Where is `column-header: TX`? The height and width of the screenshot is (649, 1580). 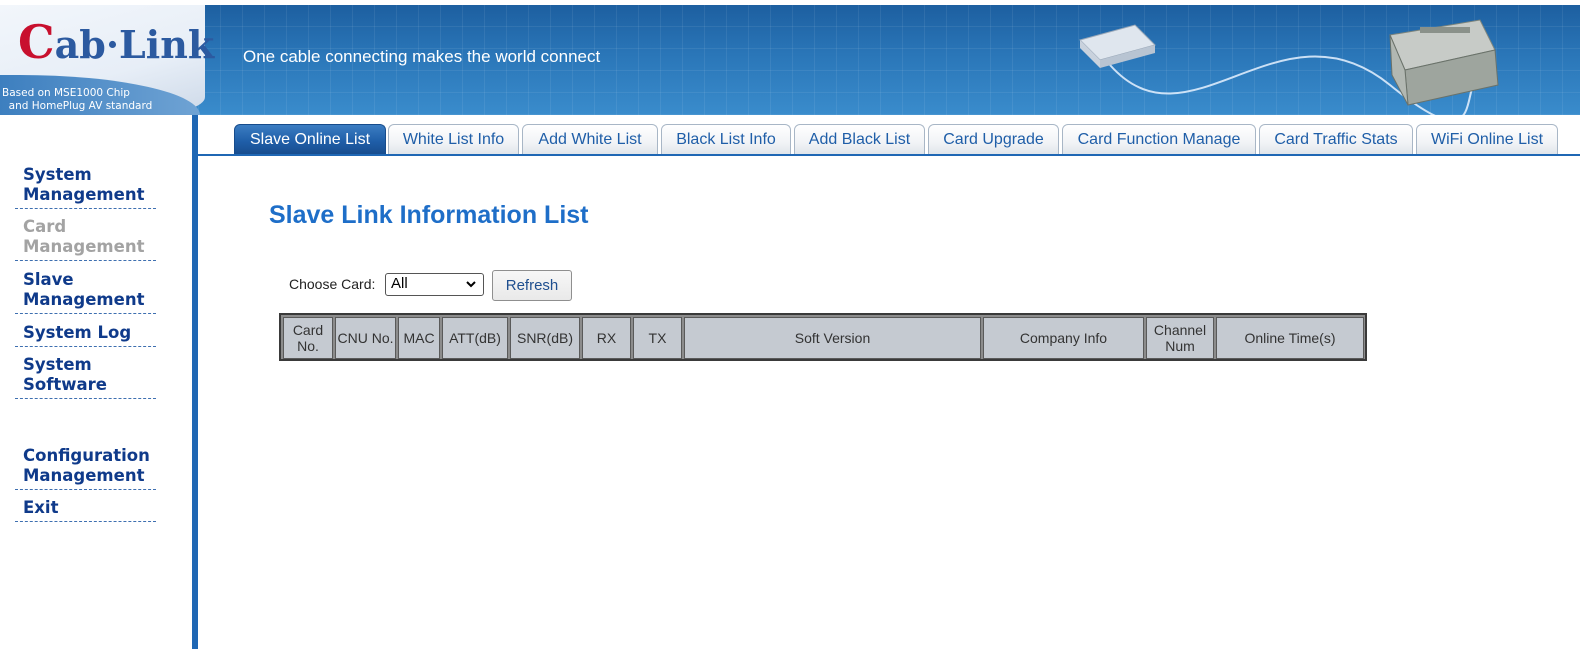
column-header: TX is located at coordinates (657, 338).